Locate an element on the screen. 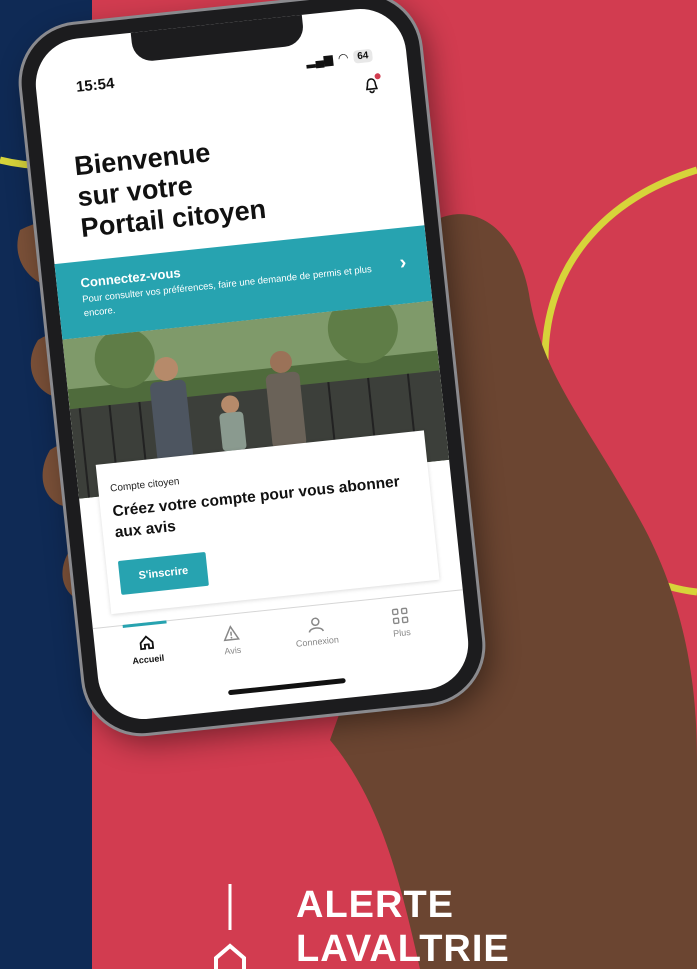 This screenshot has width=697, height=970. tab-label: Plus is located at coordinates (402, 633).